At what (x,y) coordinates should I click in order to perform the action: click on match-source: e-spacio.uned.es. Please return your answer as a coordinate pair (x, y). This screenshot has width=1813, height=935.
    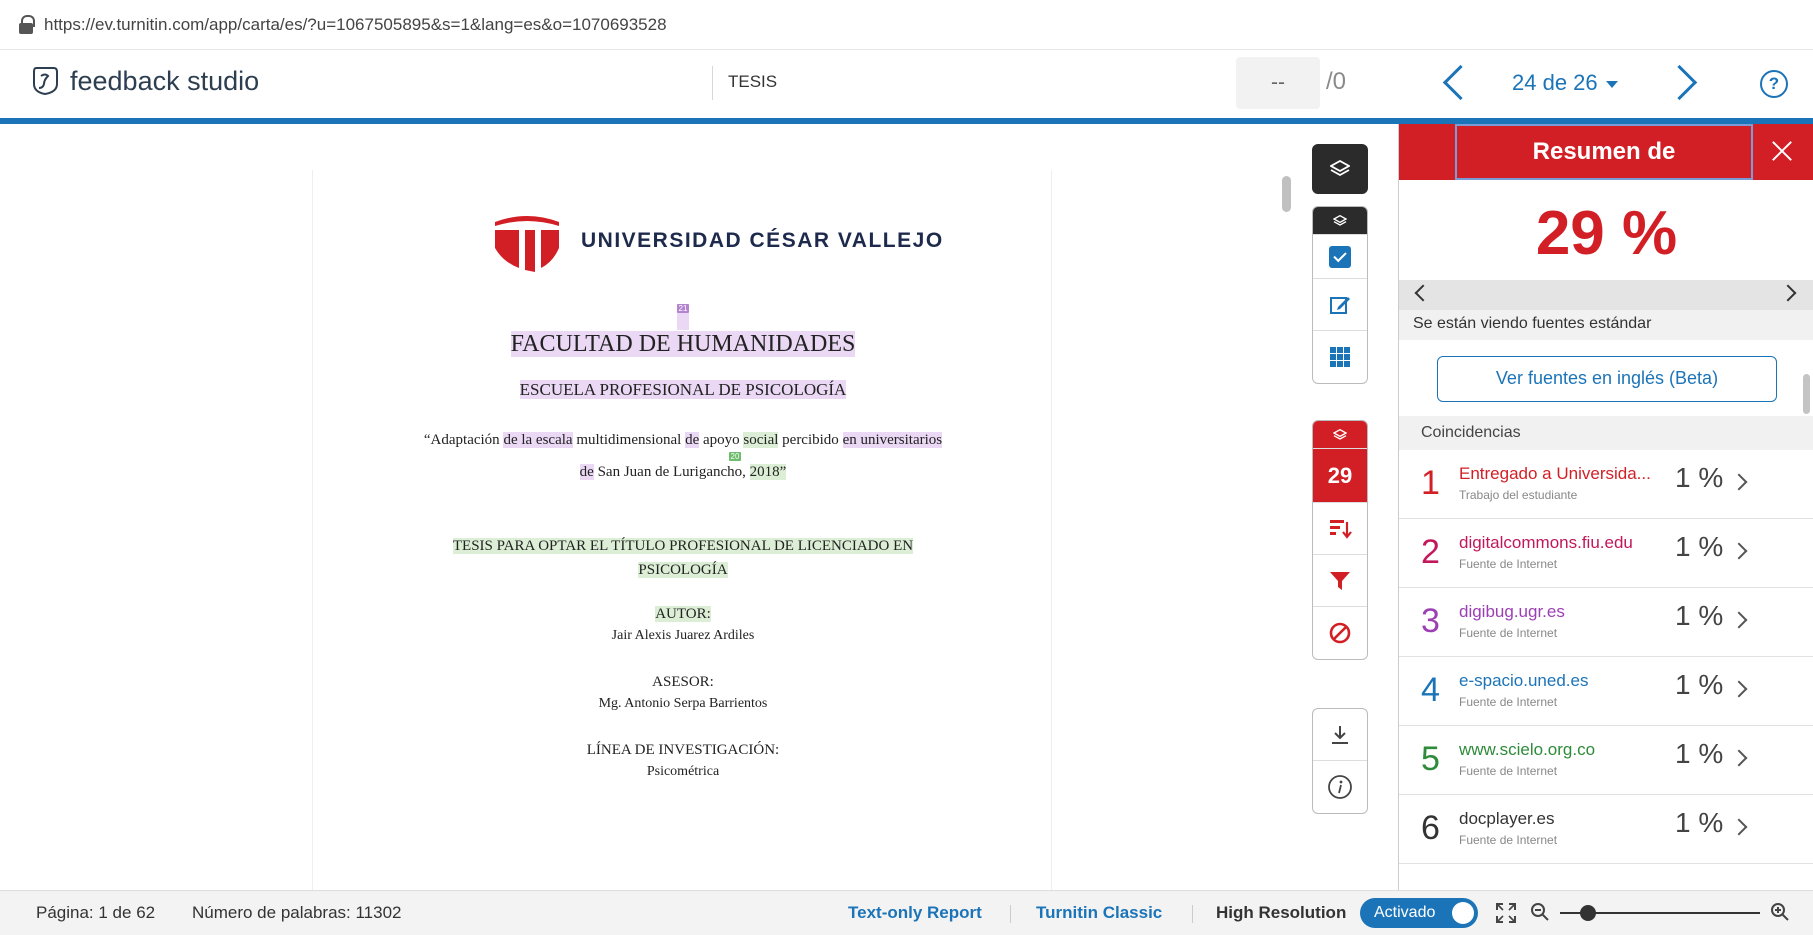
    Looking at the image, I should click on (1524, 680).